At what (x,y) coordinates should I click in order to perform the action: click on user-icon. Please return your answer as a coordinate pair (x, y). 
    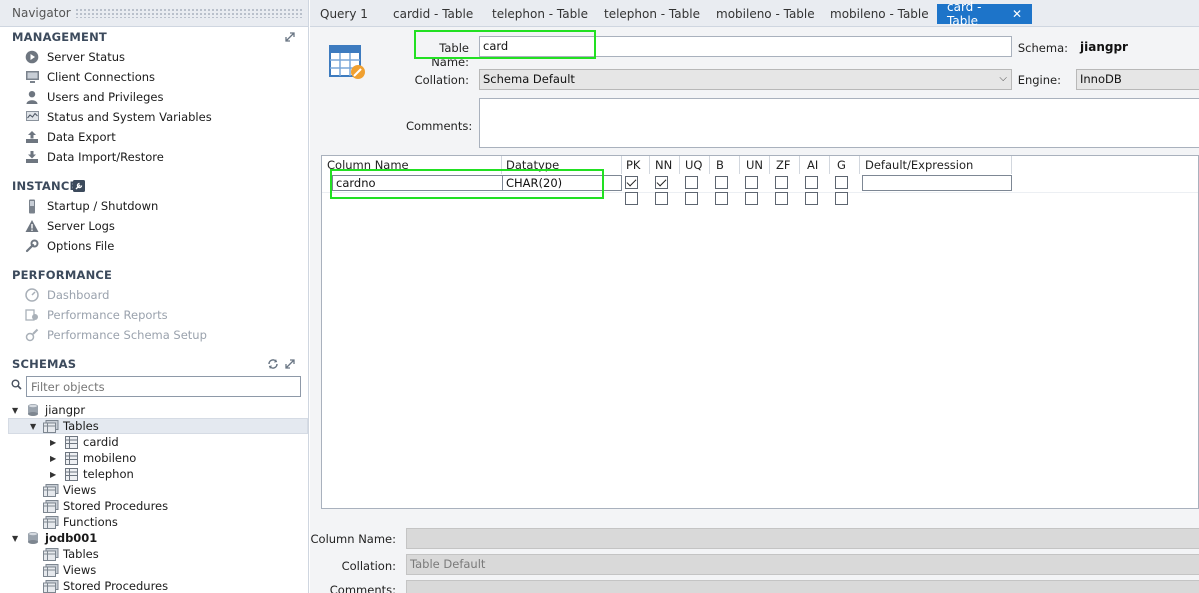
    Looking at the image, I should click on (32, 97).